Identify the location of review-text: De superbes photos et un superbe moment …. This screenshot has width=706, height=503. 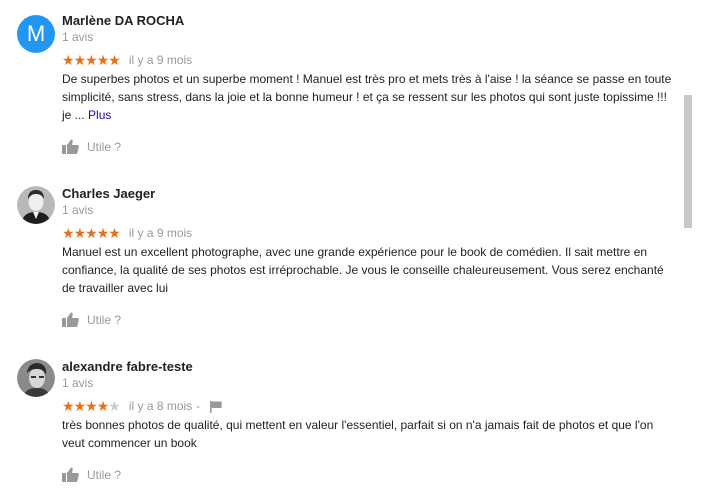
(367, 97).